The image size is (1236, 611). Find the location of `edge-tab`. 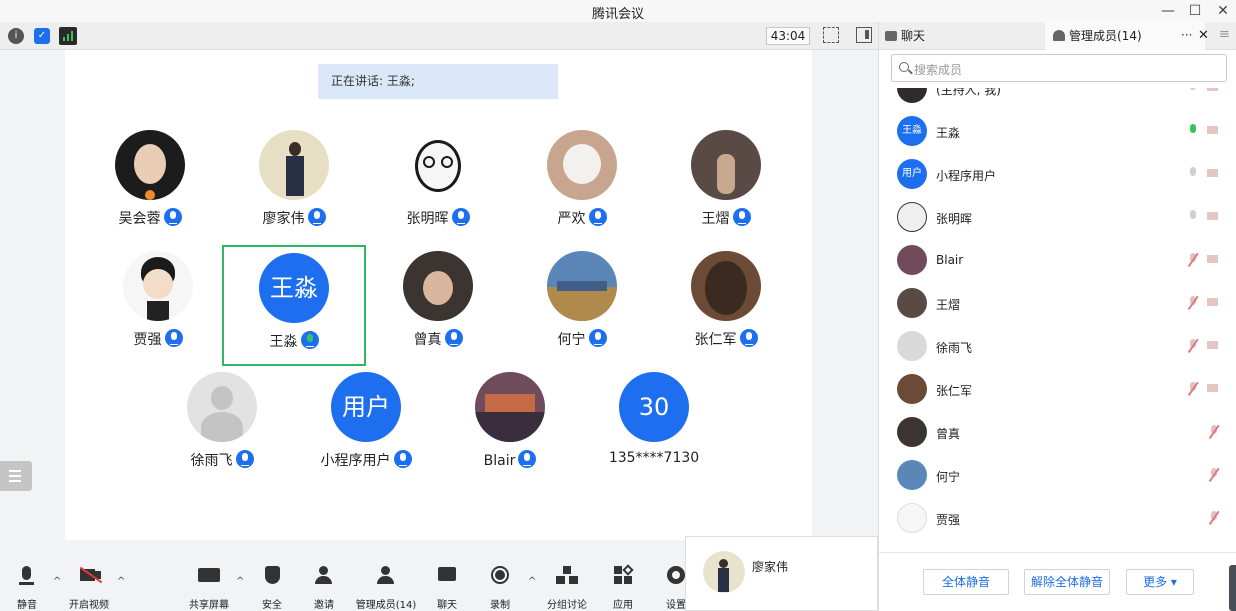

edge-tab is located at coordinates (1232, 588).